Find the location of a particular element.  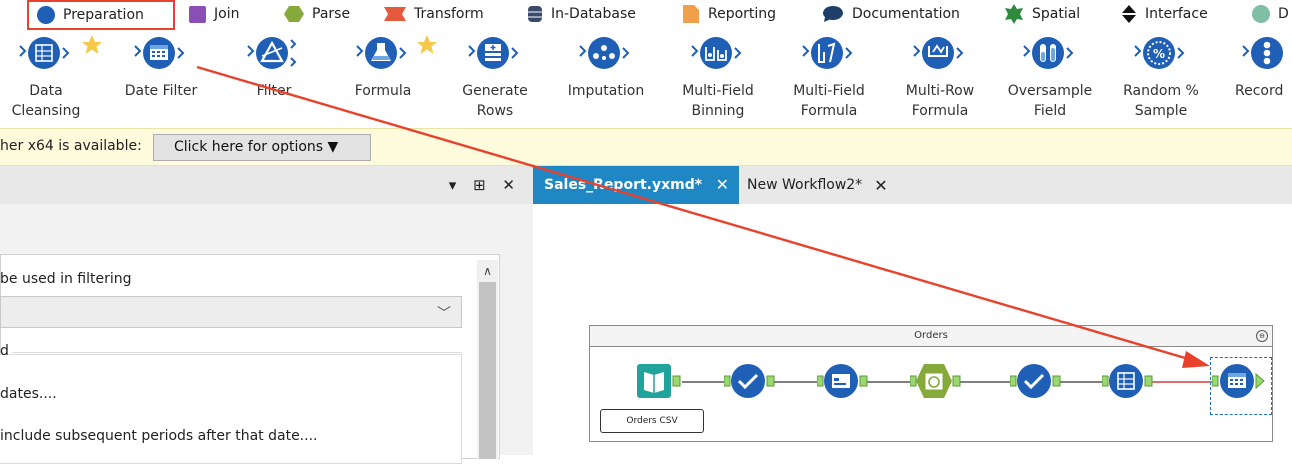

container-title: Orders is located at coordinates (931, 336).